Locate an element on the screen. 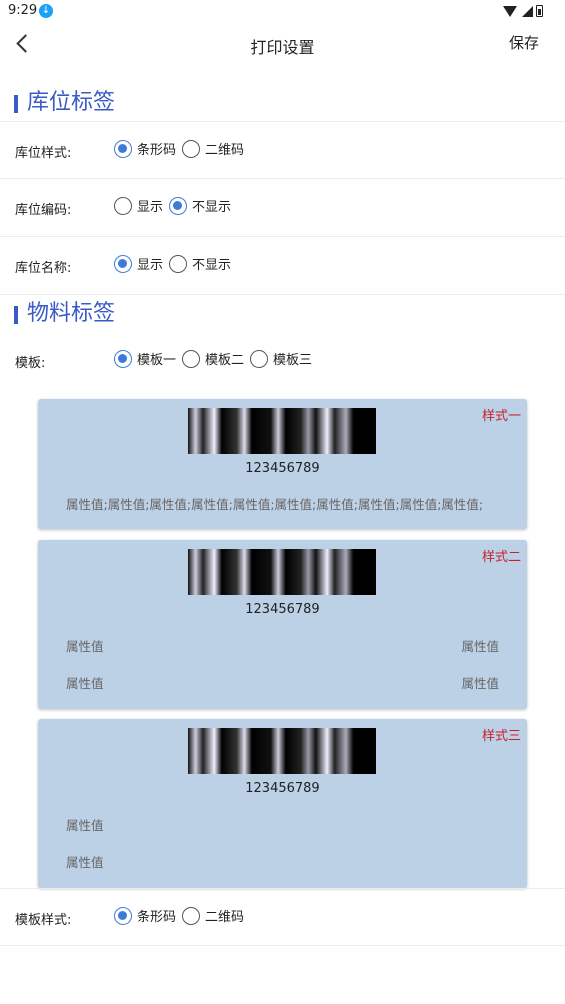  row-label: 库位名称: is located at coordinates (43, 268).